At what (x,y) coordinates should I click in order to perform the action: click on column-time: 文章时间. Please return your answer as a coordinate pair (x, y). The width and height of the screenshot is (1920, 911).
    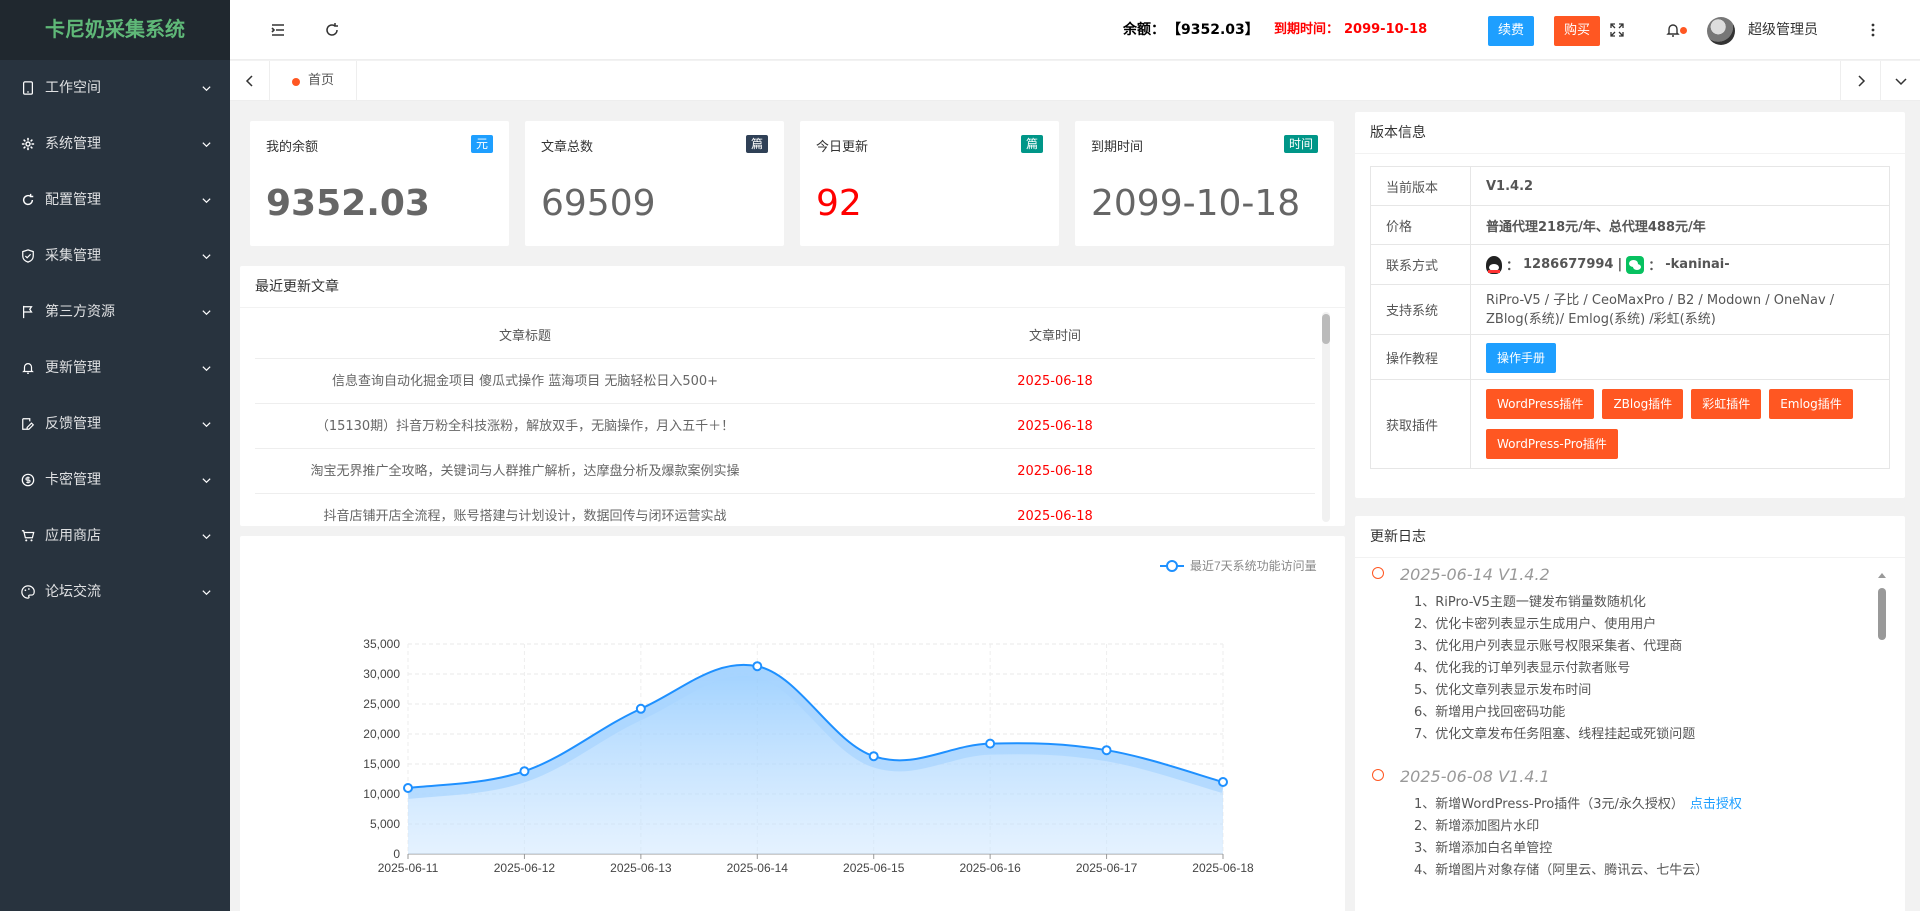
    Looking at the image, I should click on (1054, 336).